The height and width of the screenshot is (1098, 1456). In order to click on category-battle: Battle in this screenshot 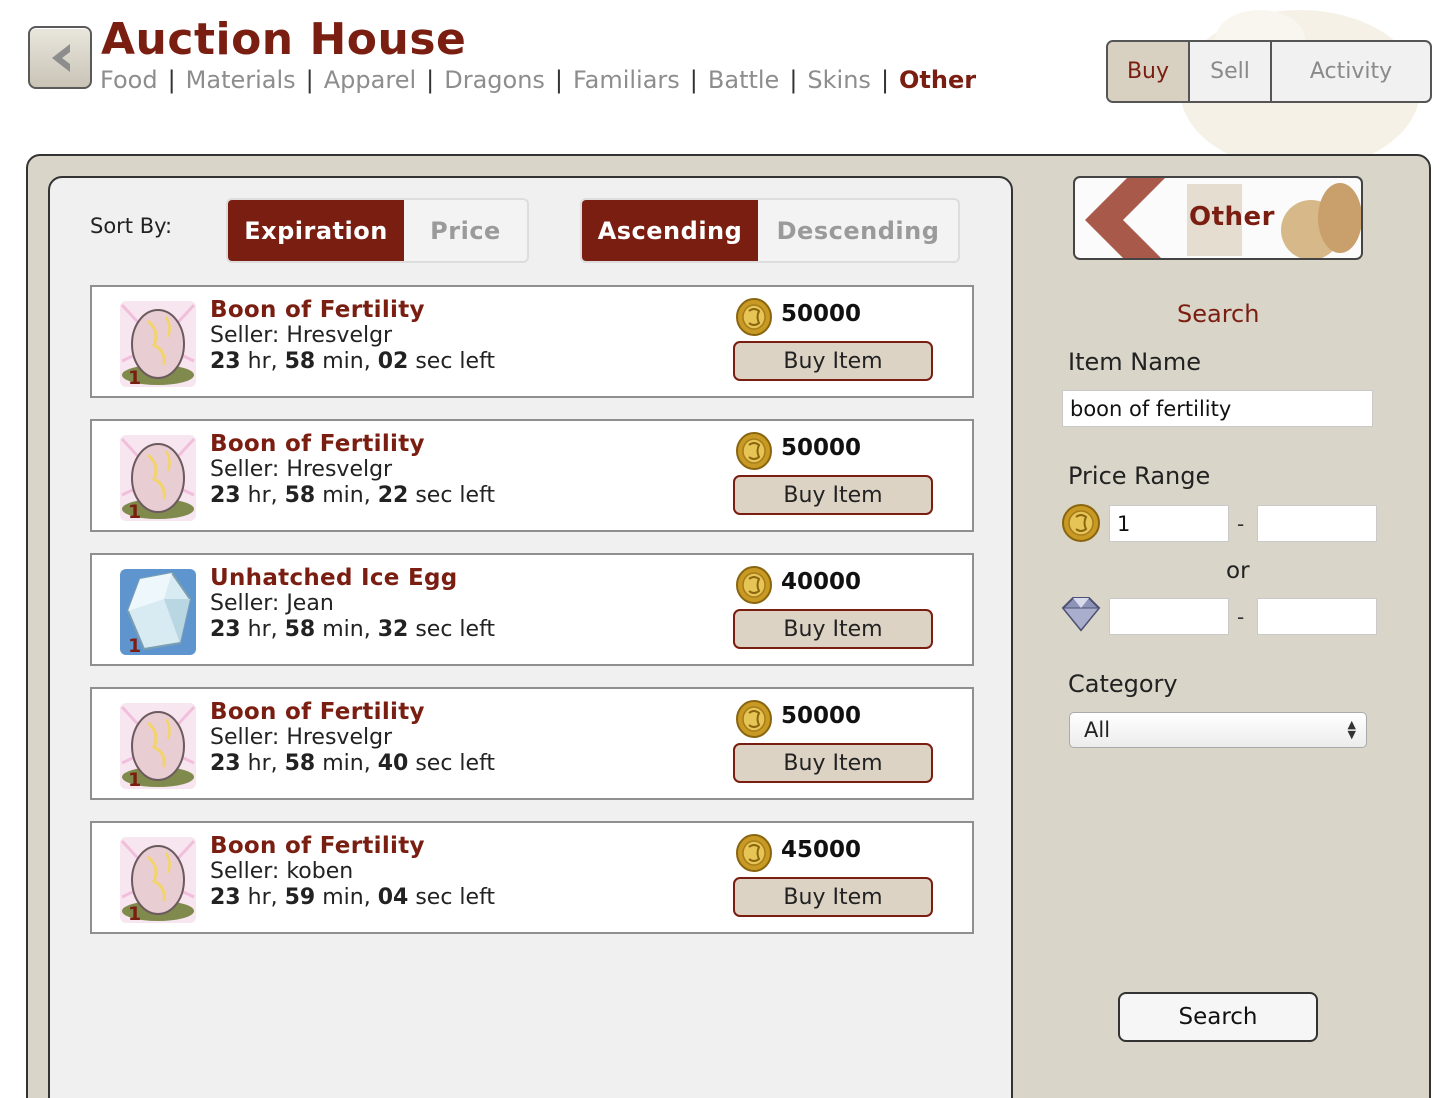, I will do `click(743, 80)`.